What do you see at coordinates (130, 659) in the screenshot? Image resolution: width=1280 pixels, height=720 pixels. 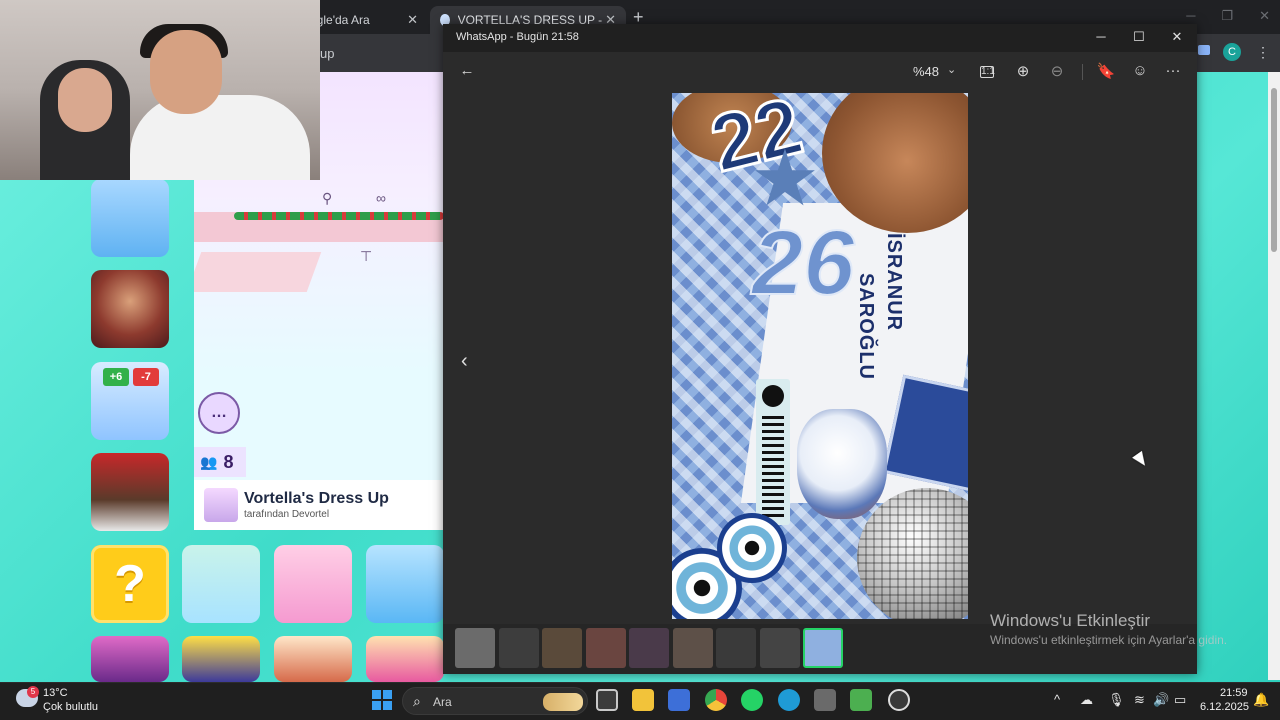 I see `game-tile-doll` at bounding box center [130, 659].